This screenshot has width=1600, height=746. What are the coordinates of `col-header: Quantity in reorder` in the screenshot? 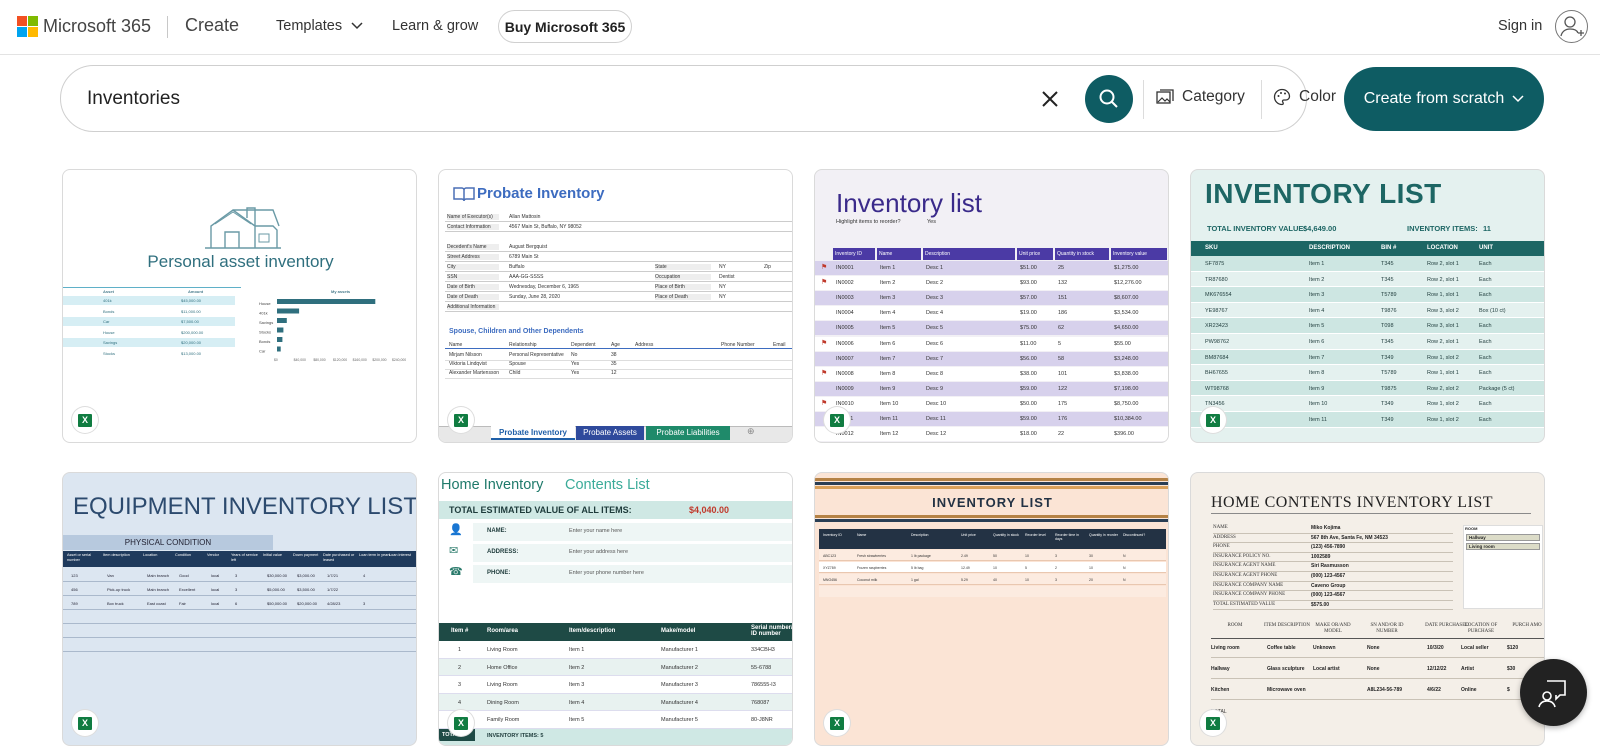 It's located at (1103, 535).